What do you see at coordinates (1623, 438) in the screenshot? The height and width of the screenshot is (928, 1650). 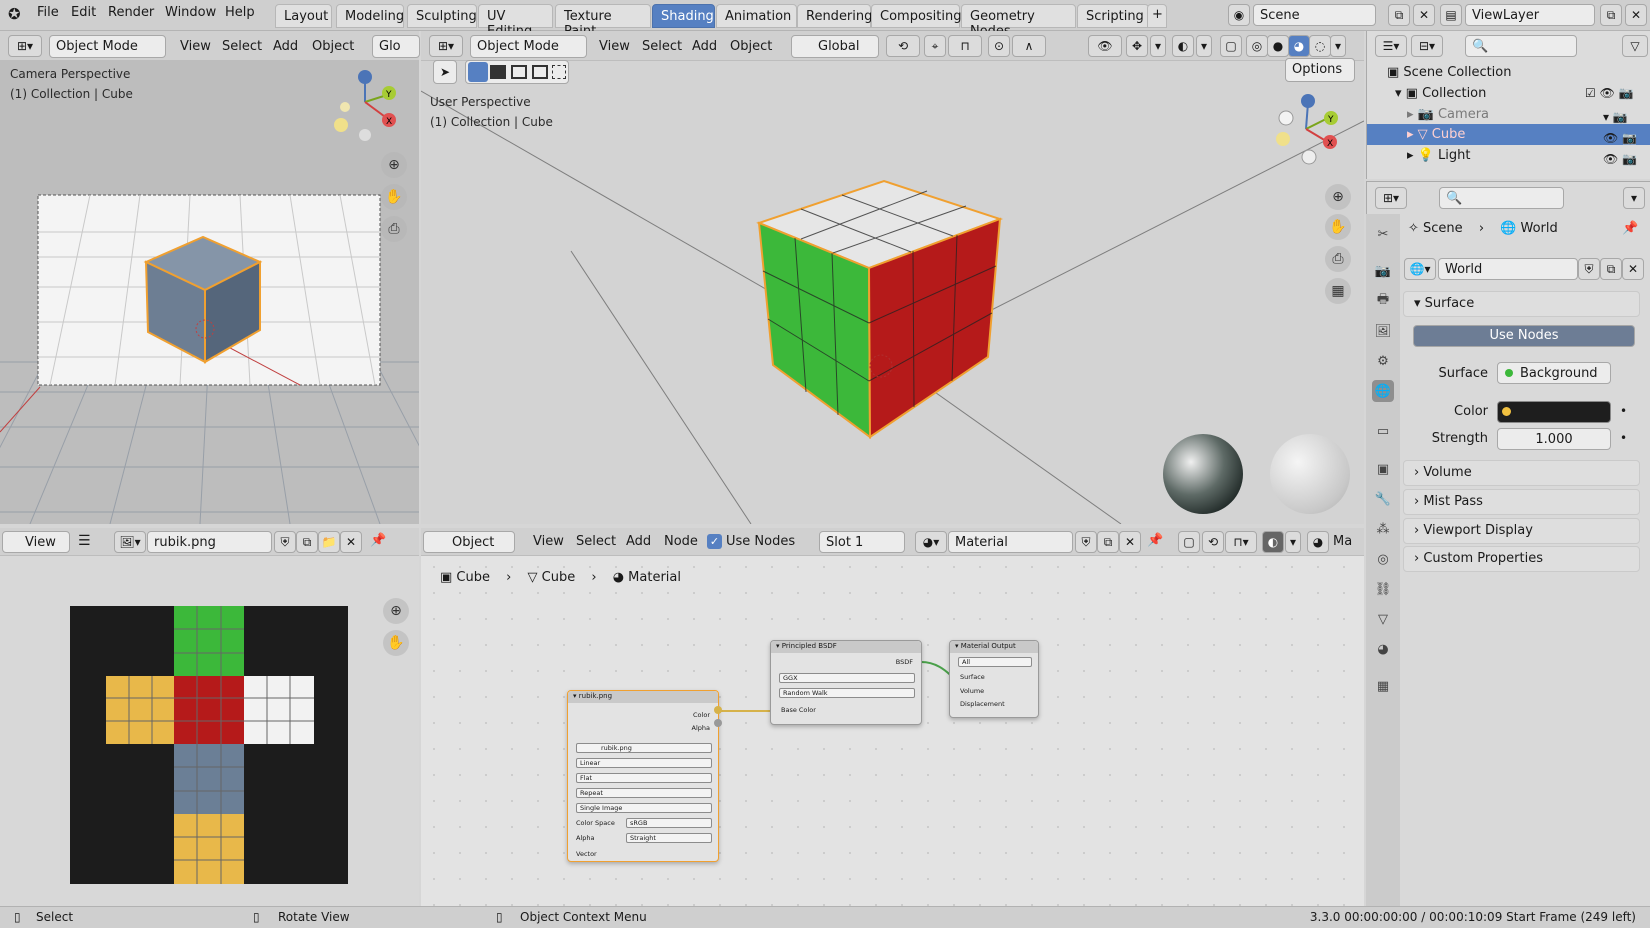 I see `strength-keyframe-icon: •` at bounding box center [1623, 438].